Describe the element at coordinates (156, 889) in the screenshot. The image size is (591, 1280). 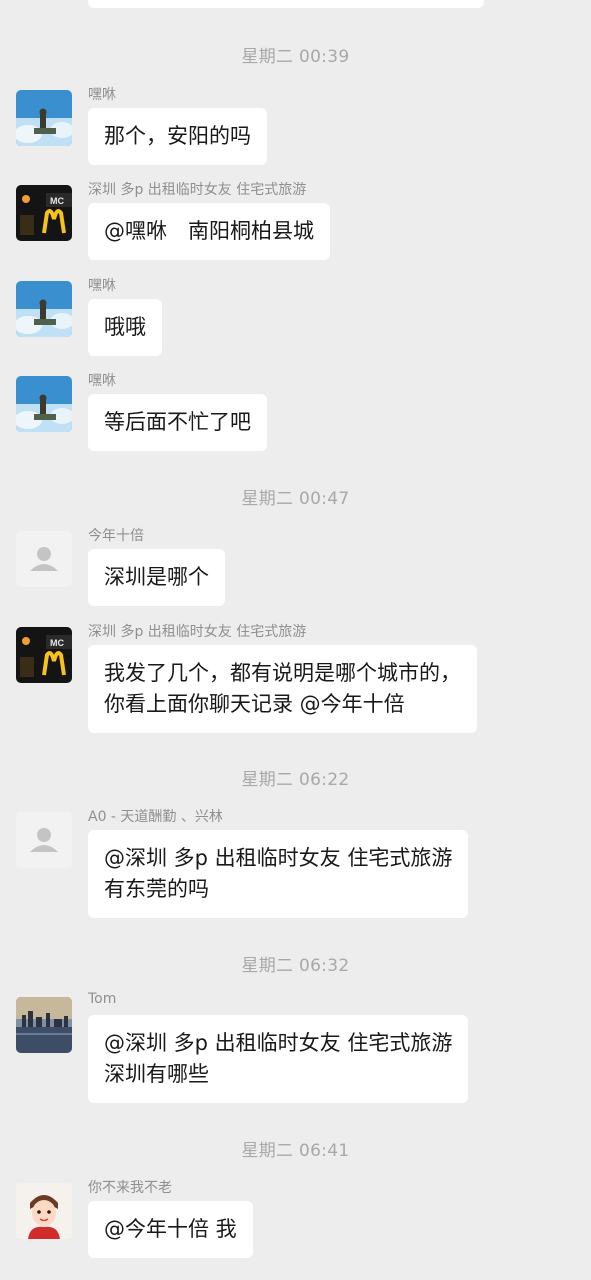
I see `message-text: 有东莞的吗` at that location.